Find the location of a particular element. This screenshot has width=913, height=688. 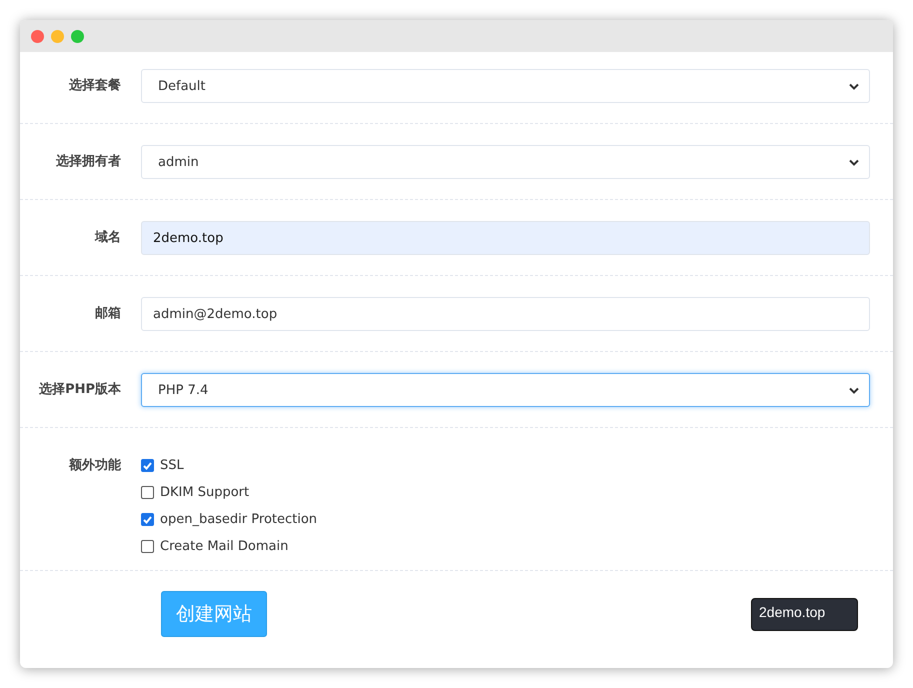

input-field: 2demo.top is located at coordinates (505, 238).